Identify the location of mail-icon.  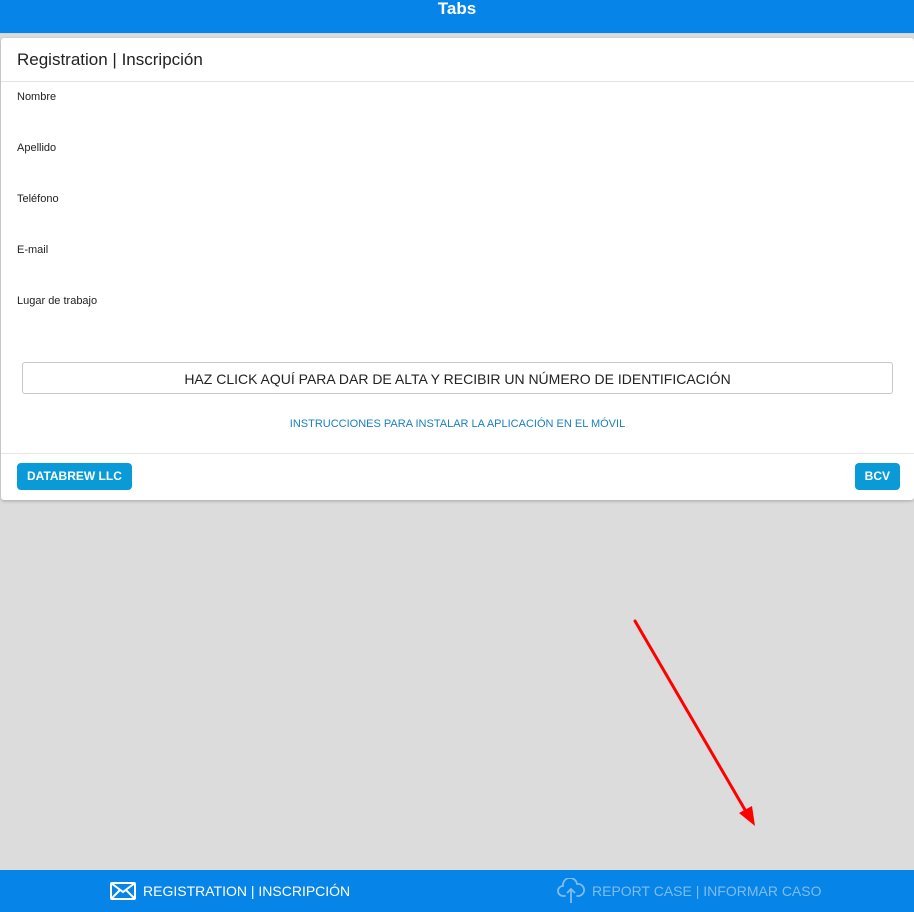
(123, 891).